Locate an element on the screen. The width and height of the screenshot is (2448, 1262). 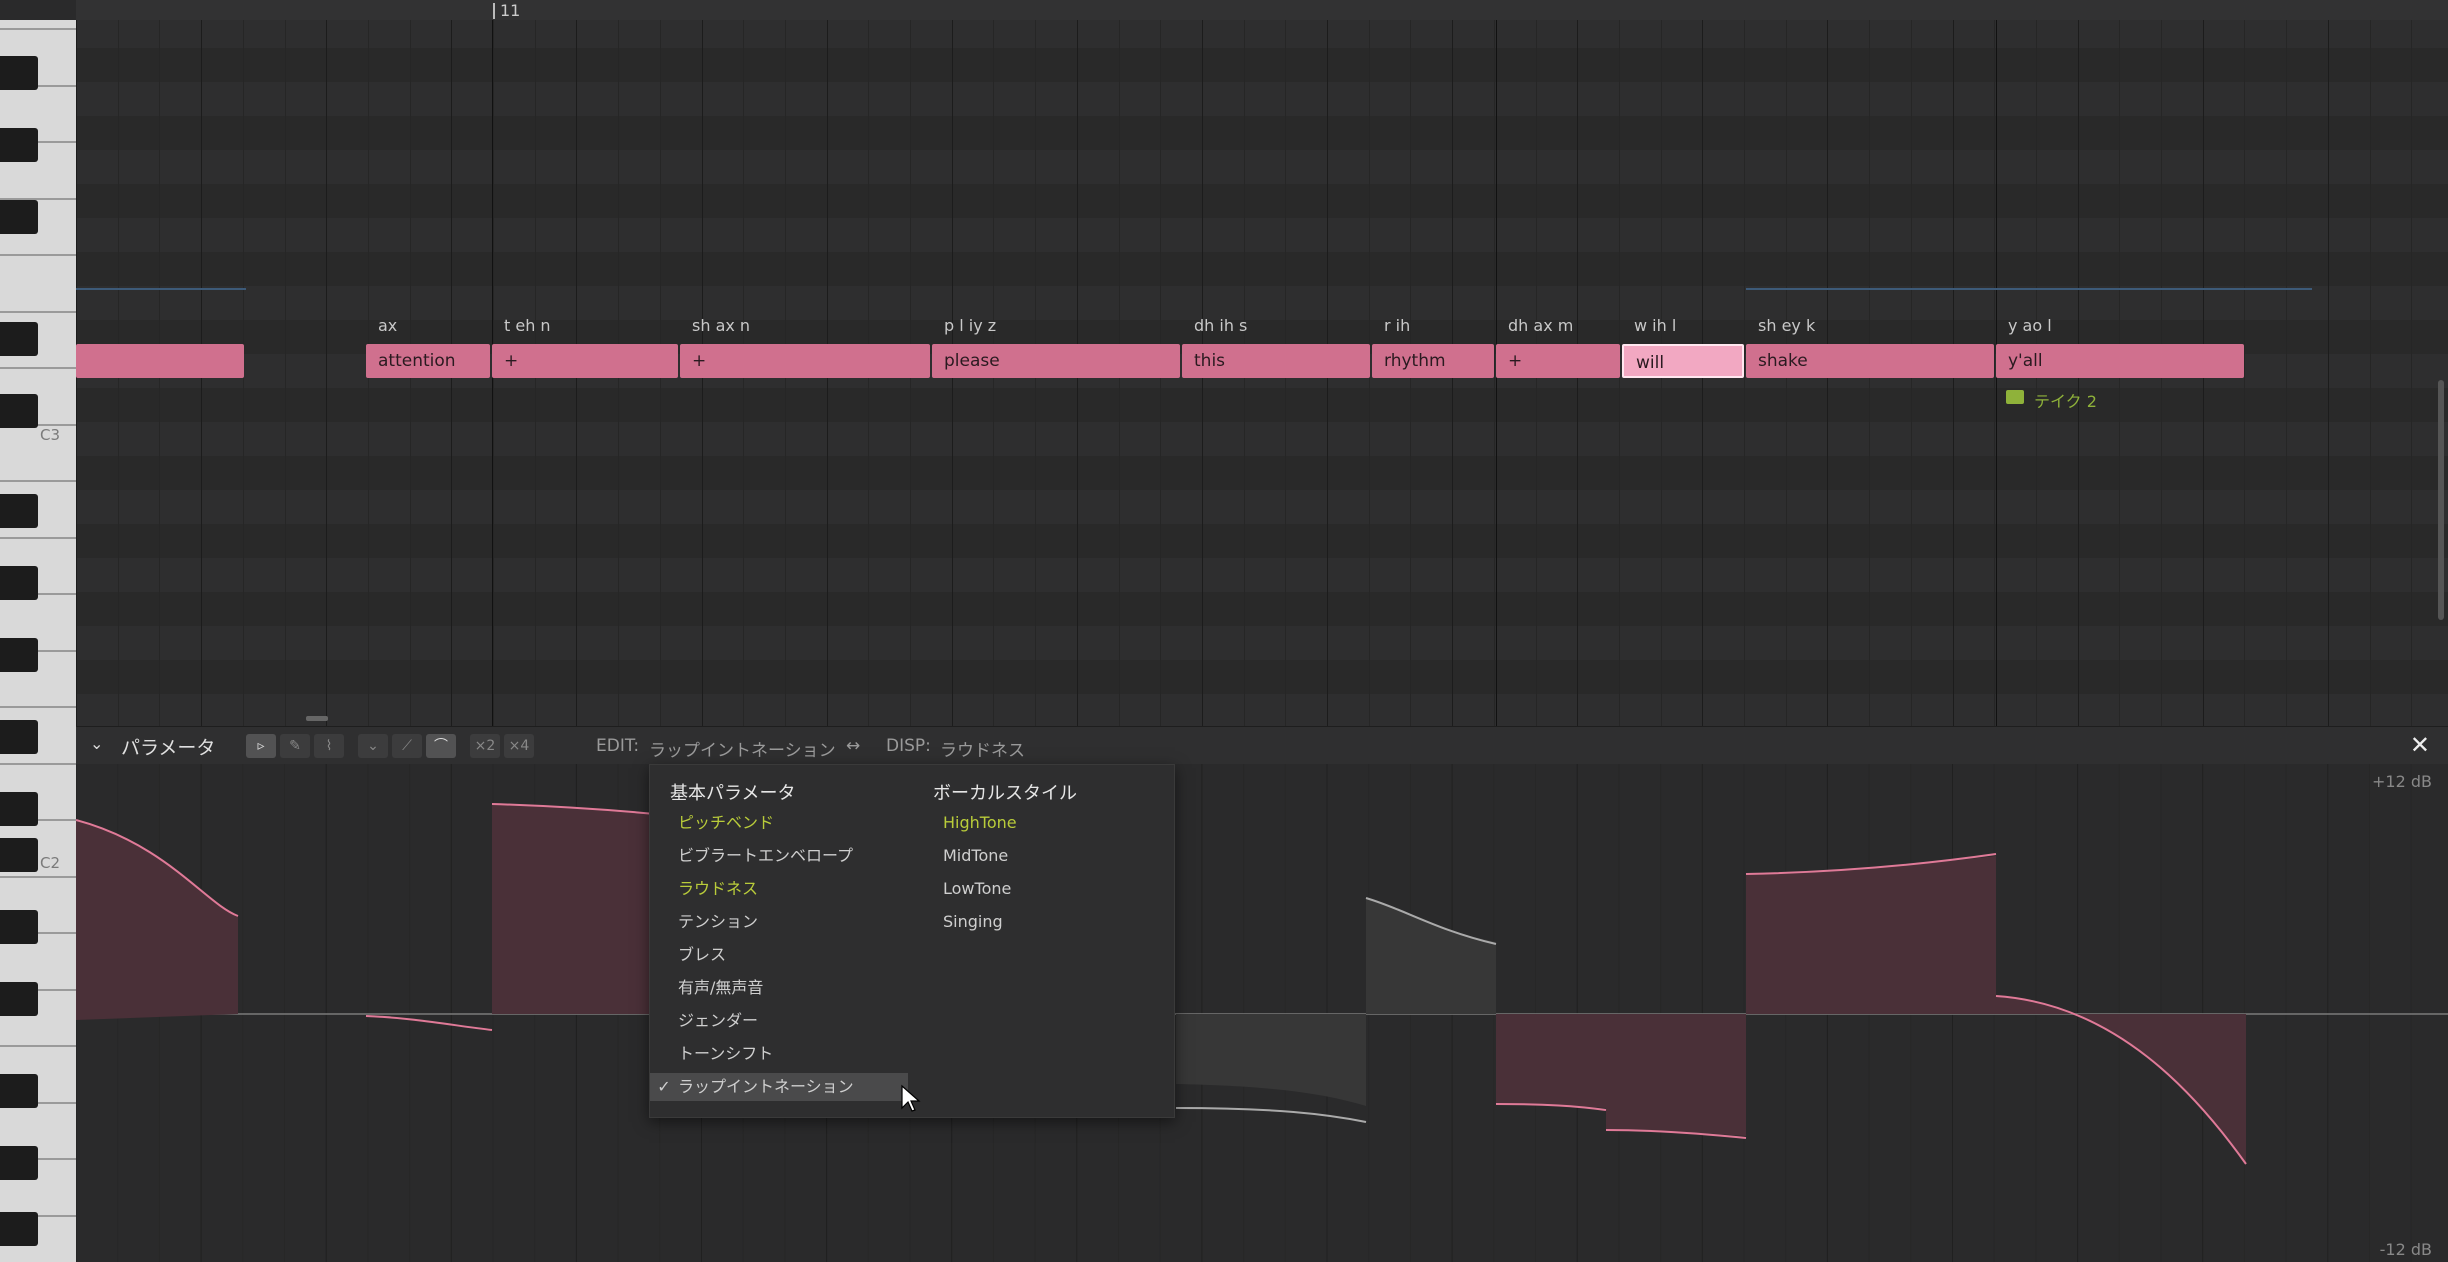
note is located at coordinates (160, 361).